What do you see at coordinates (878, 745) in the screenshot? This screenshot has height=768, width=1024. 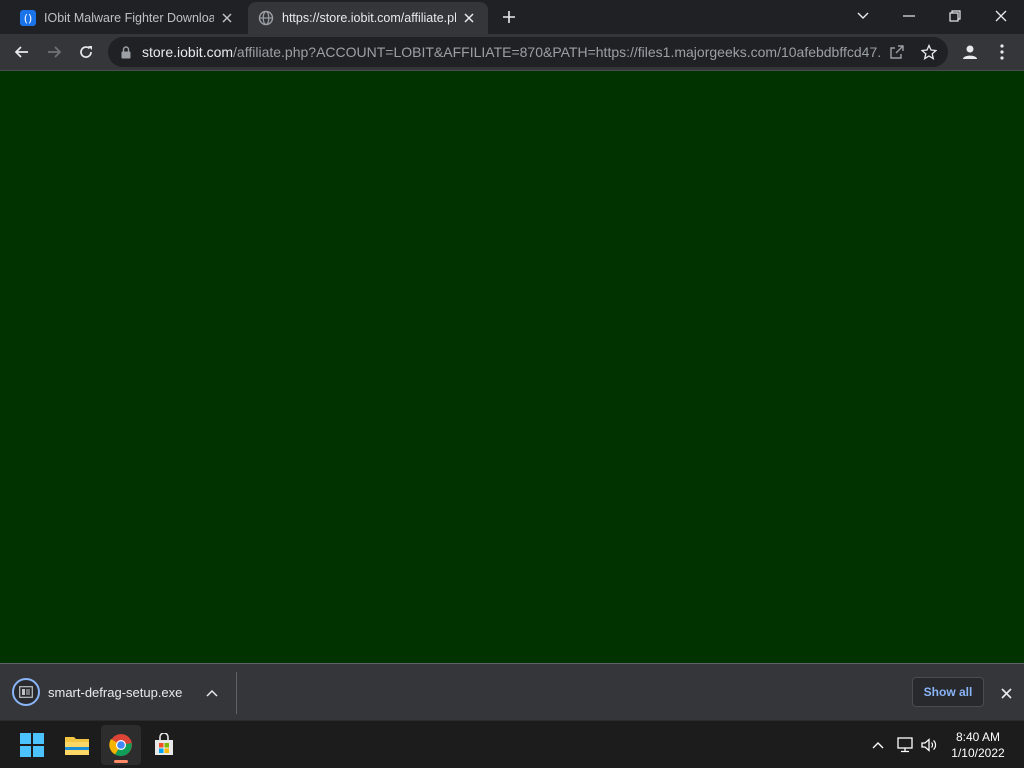 I see `chevron-up-tray-icon` at bounding box center [878, 745].